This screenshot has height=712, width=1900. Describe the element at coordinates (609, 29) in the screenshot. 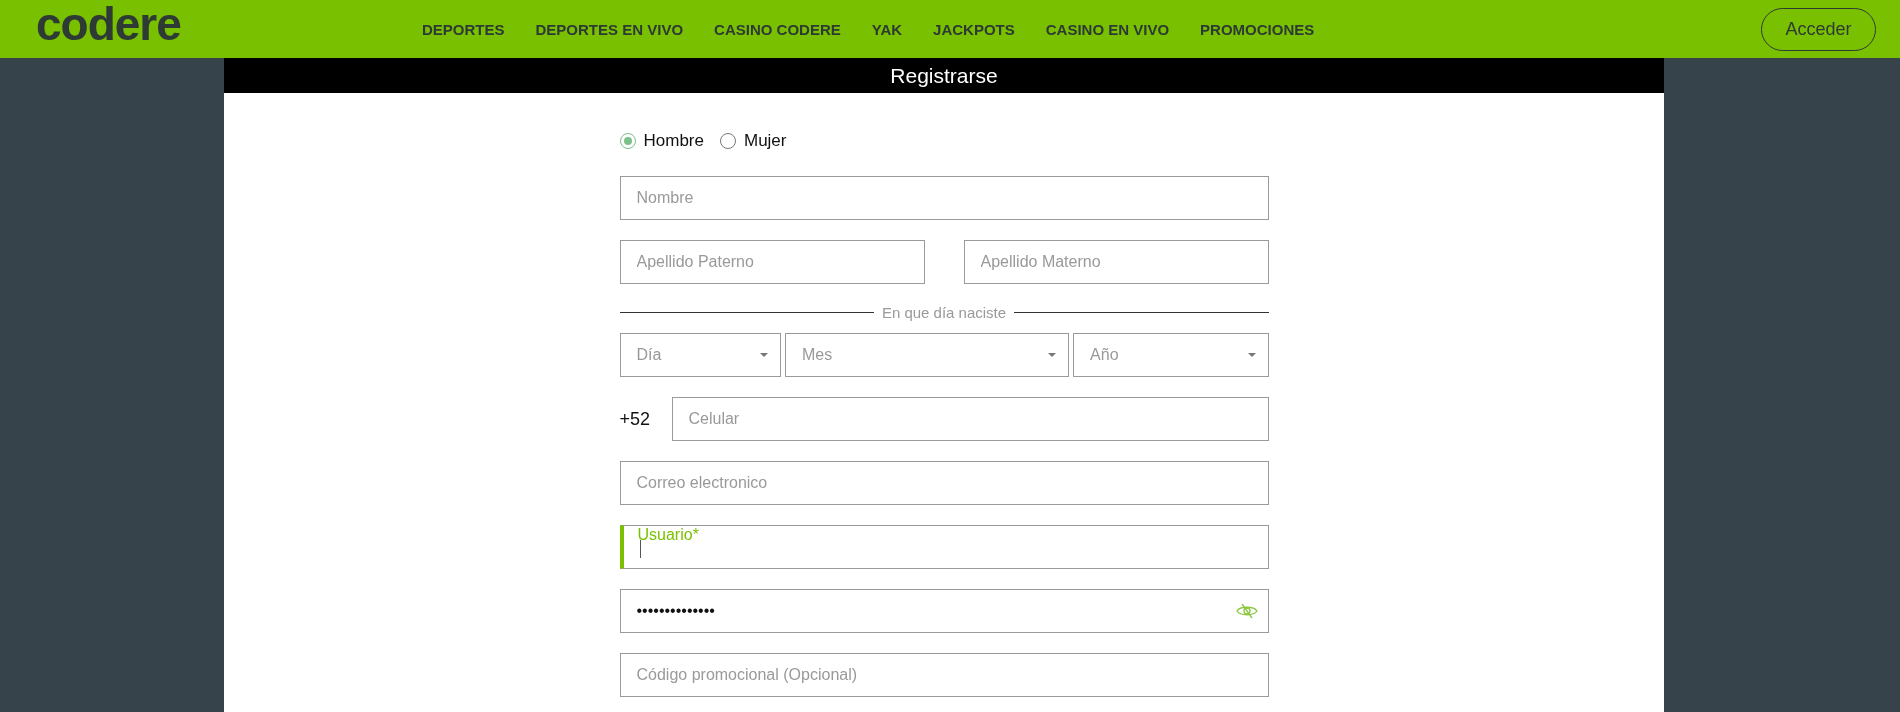

I see `nav-link: DEPORTES EN VIVO` at that location.